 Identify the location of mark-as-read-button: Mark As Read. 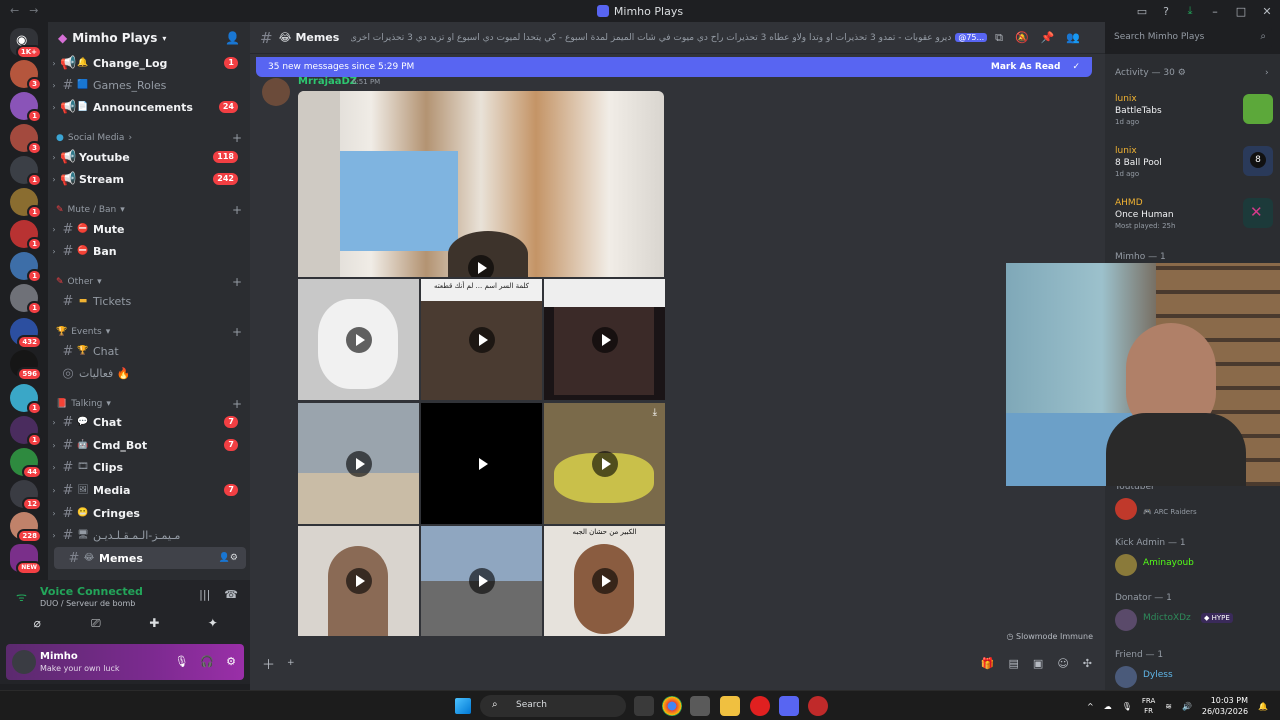
(1026, 67).